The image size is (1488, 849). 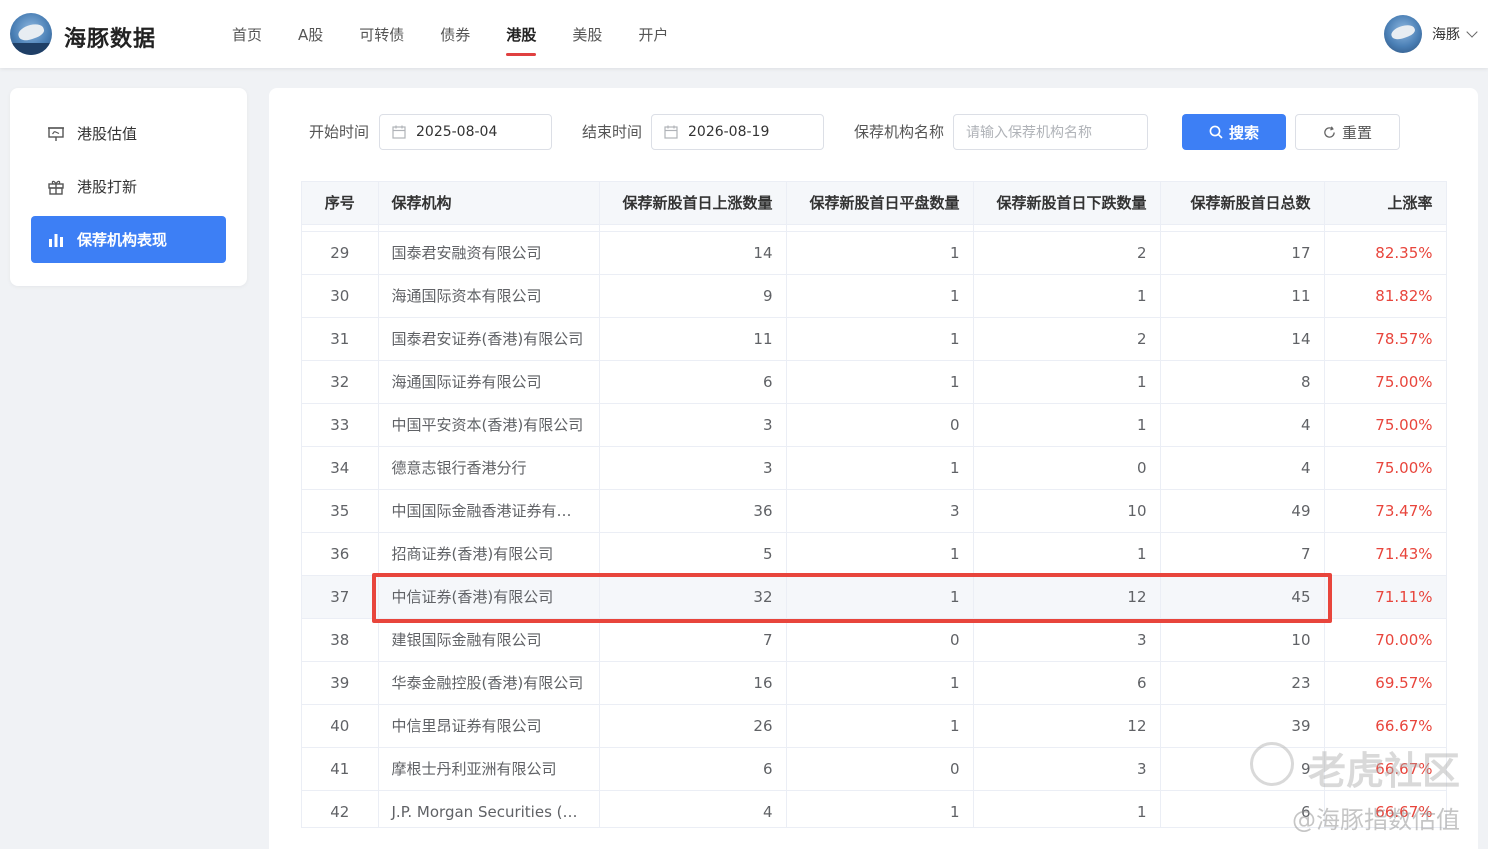 What do you see at coordinates (521, 34) in the screenshot?
I see `nav-item-4: 港股` at bounding box center [521, 34].